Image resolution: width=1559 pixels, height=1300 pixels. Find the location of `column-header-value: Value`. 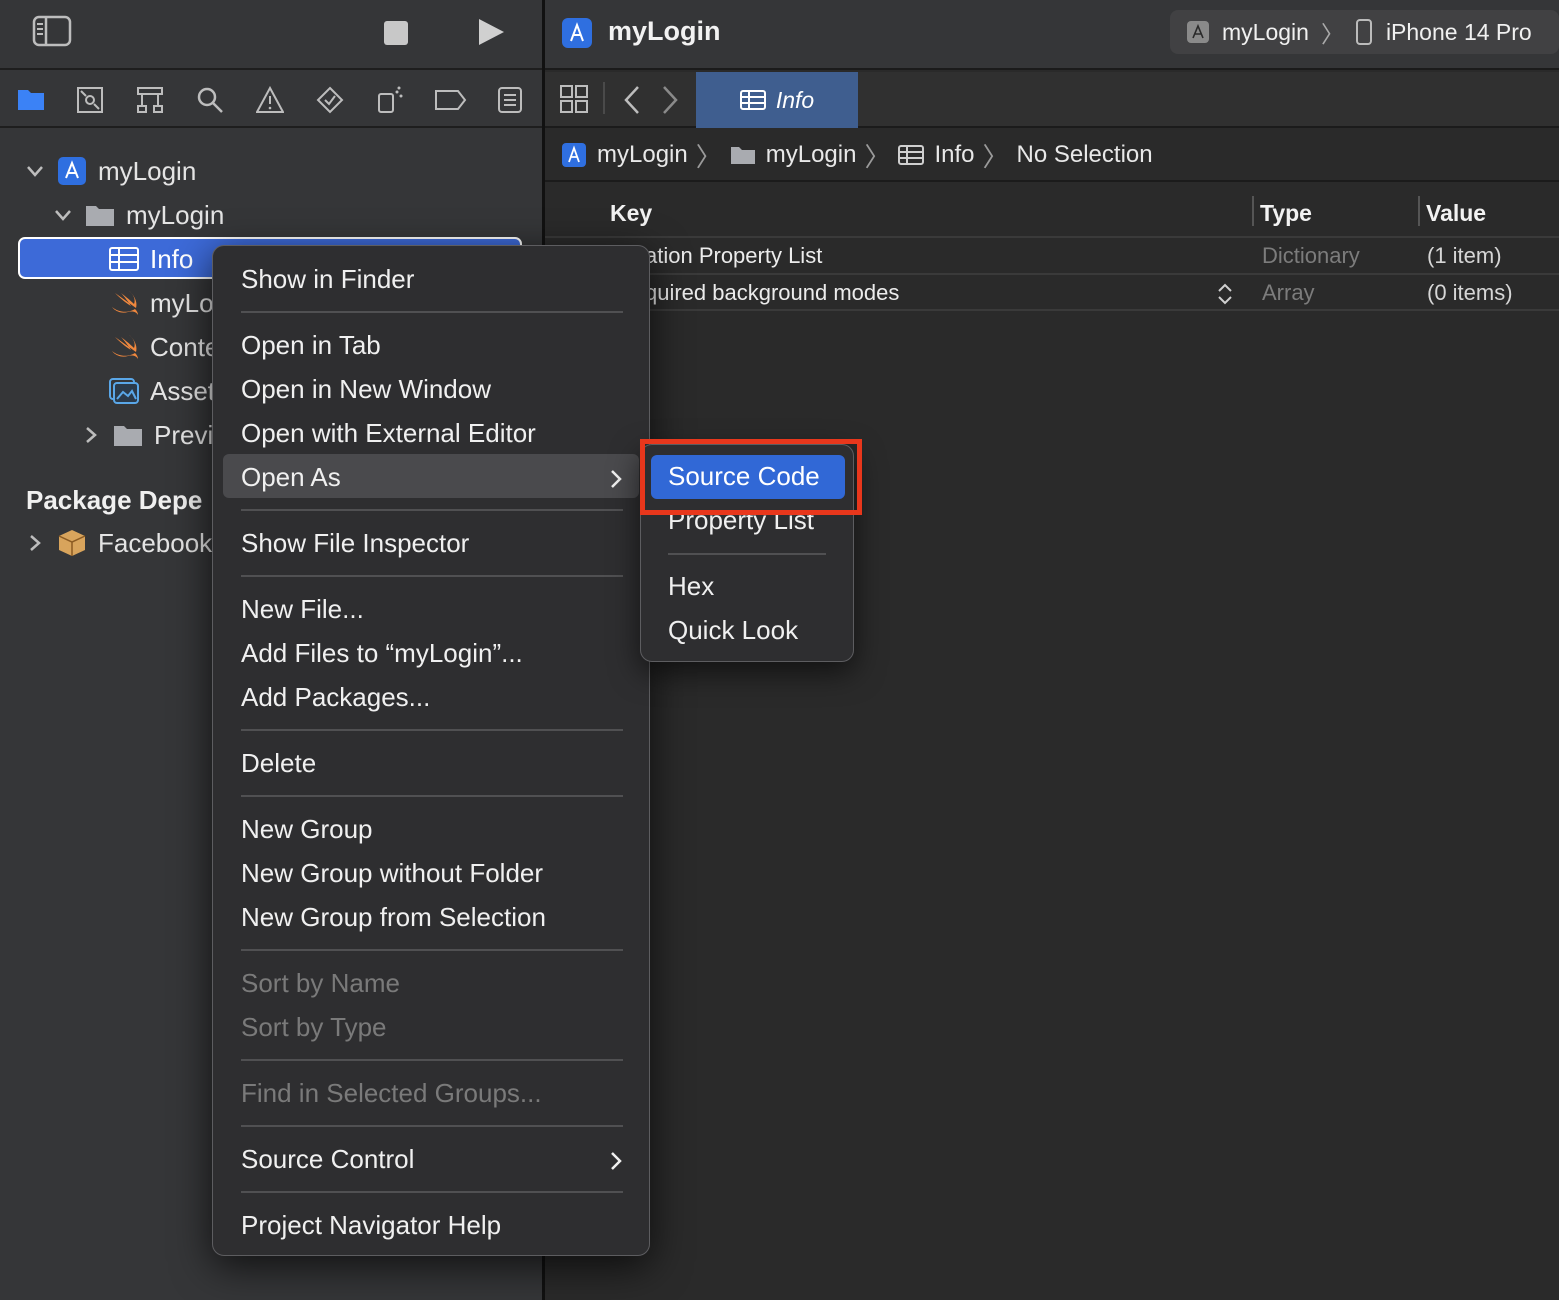

column-header-value: Value is located at coordinates (1456, 213).